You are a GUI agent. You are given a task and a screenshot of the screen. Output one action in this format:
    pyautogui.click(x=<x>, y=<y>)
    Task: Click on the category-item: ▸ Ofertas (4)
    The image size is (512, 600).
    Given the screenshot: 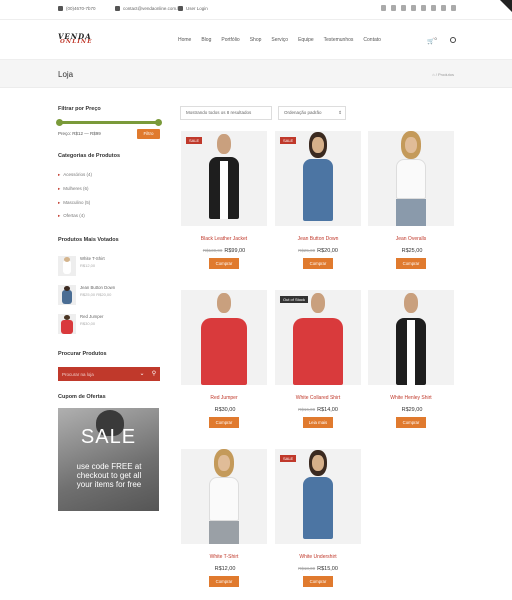 What is the action you would take?
    pyautogui.click(x=71, y=216)
    